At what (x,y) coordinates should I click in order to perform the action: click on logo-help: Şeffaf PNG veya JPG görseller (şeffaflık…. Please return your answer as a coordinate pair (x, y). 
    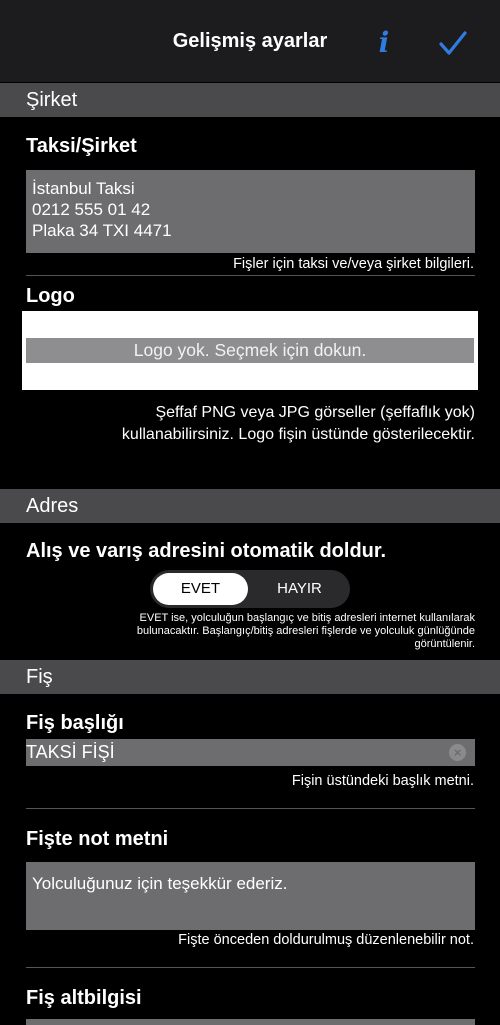
    Looking at the image, I should click on (250, 424).